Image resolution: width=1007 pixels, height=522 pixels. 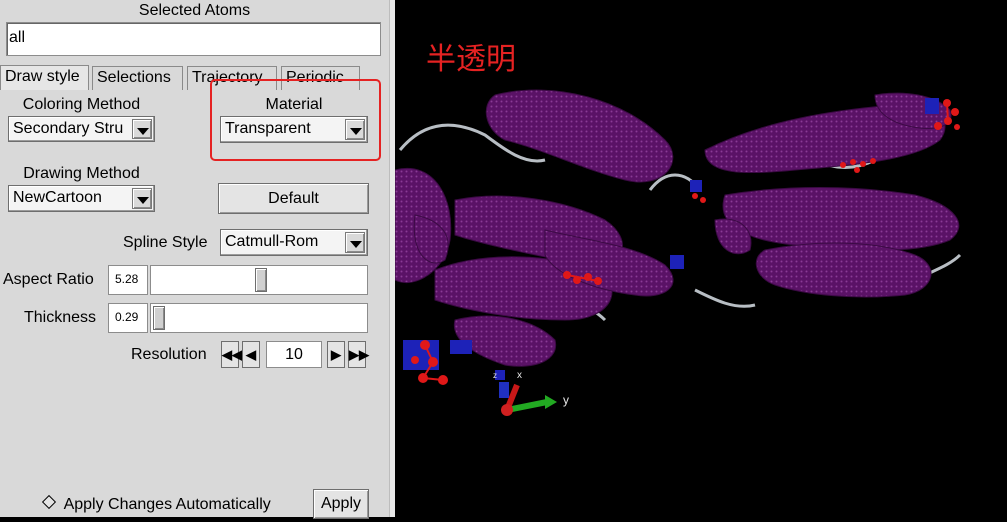 What do you see at coordinates (231, 354) in the screenshot?
I see `rewind-fast-button: ◀◀` at bounding box center [231, 354].